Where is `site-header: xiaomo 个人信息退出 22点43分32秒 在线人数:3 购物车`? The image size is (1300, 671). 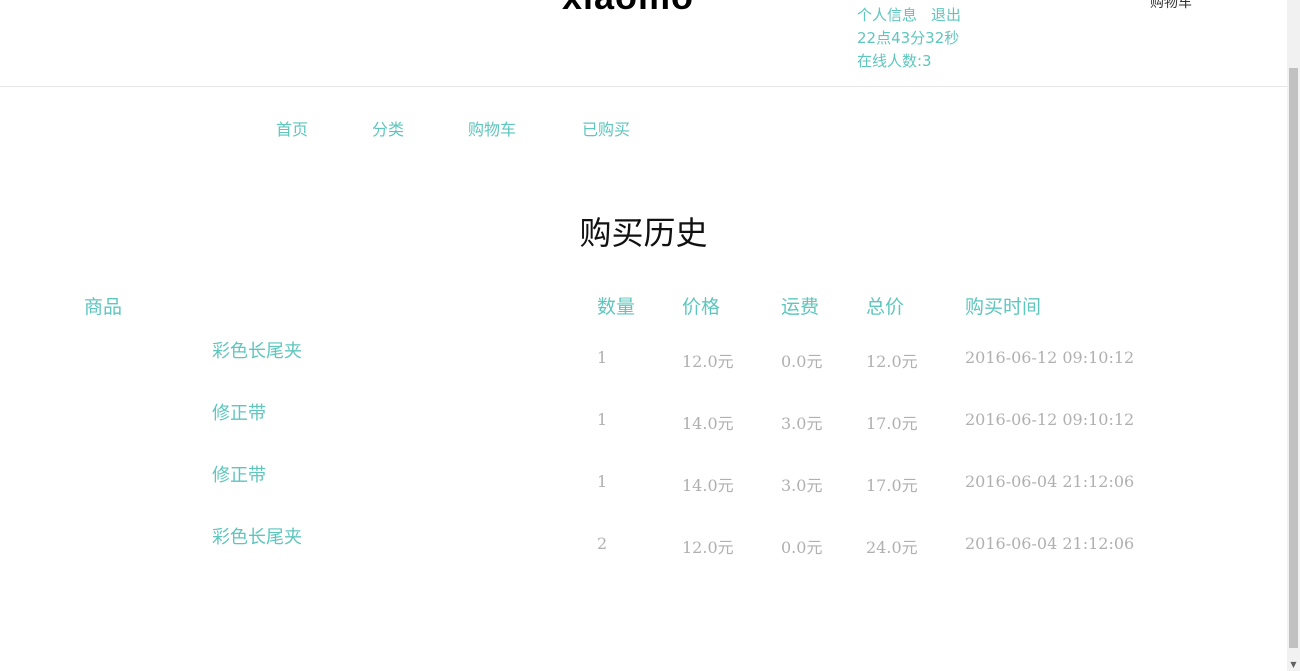 site-header: xiaomo 个人信息退出 22点43分32秒 在线人数:3 购物车 is located at coordinates (643, 43).